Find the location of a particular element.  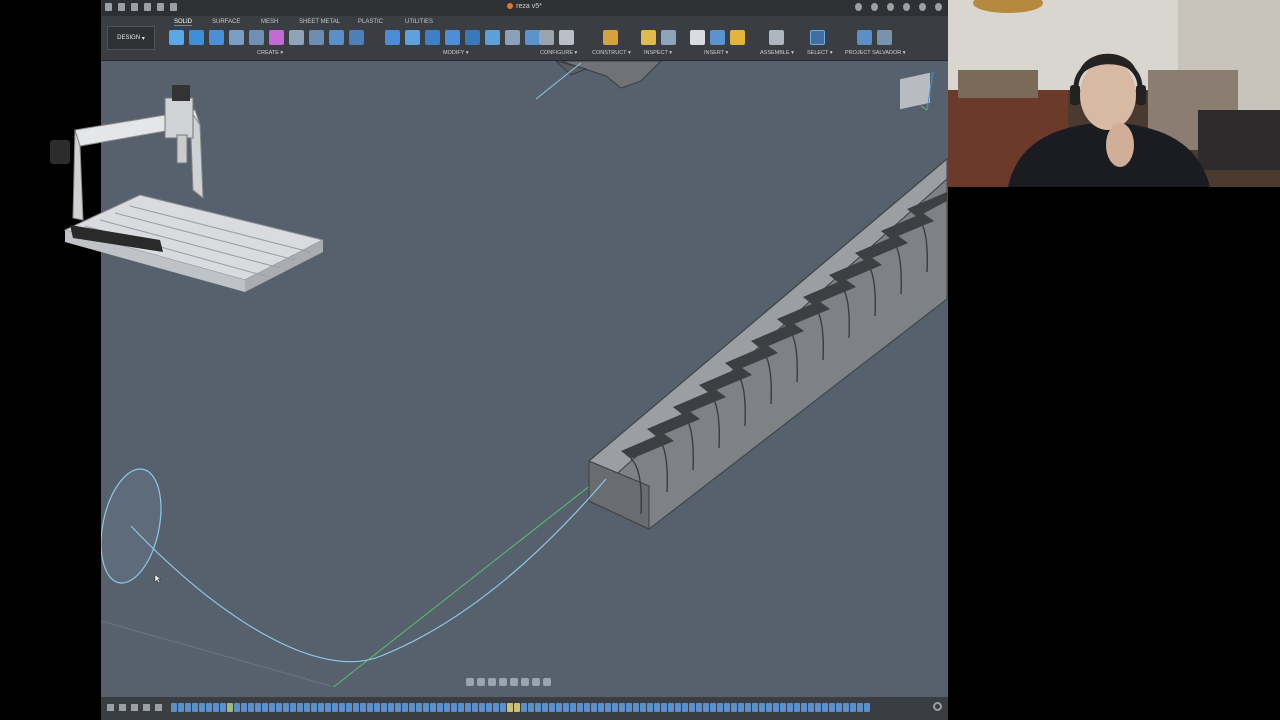

form-icon is located at coordinates (276, 37).